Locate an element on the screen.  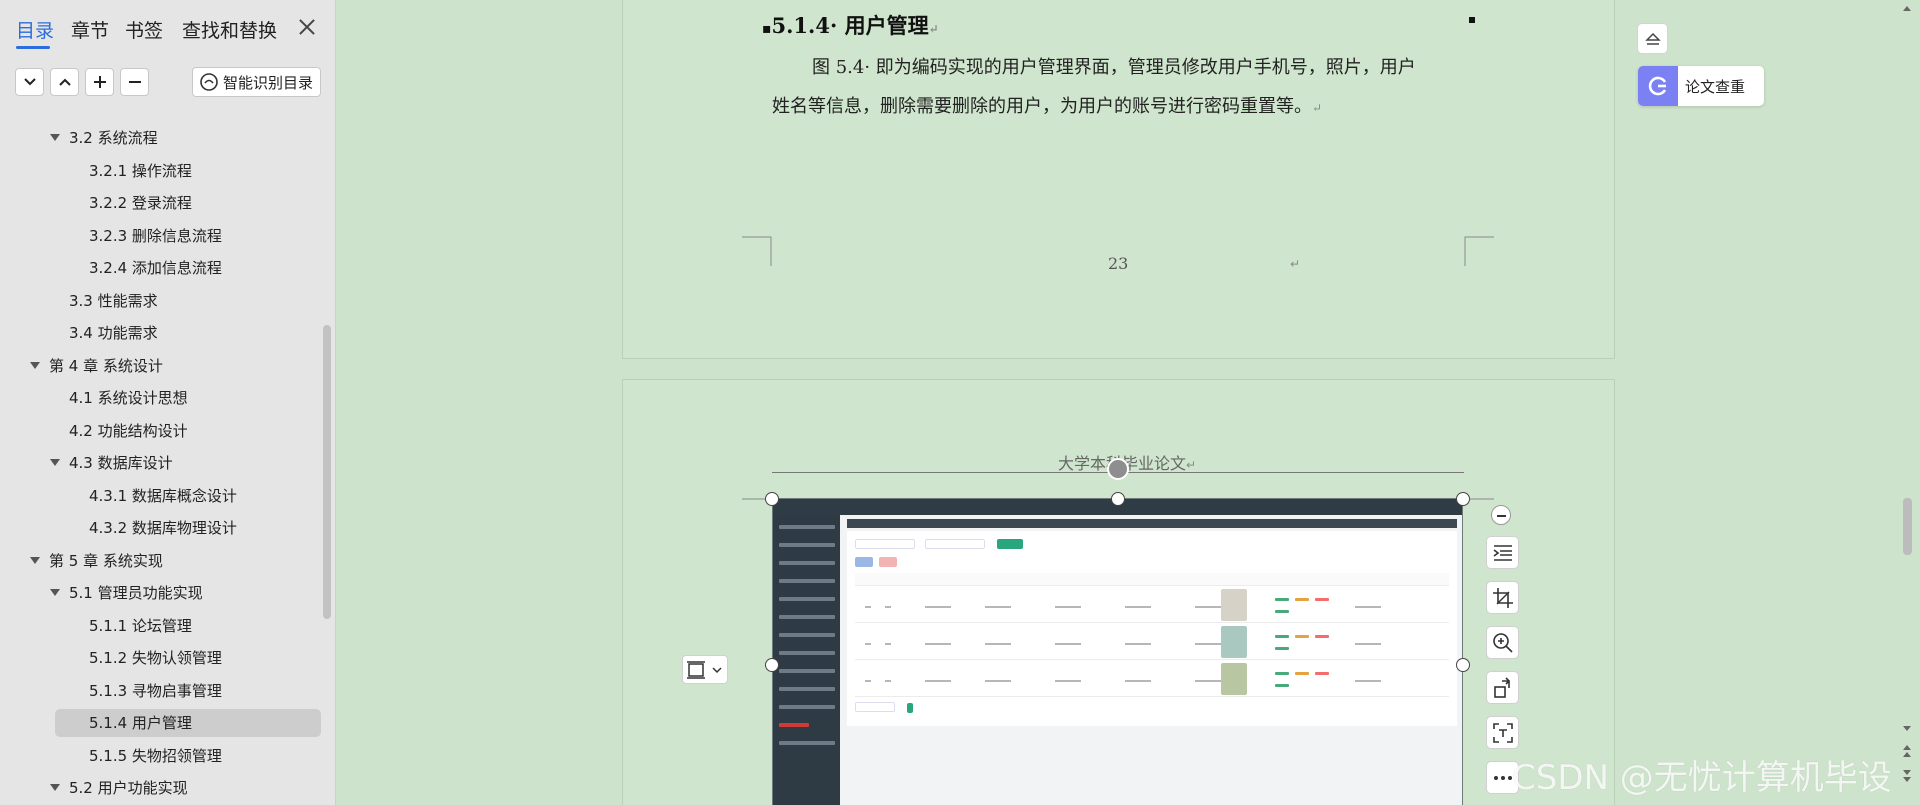
toc-item: 3.2.4 添加信息流程 is located at coordinates (160, 268).